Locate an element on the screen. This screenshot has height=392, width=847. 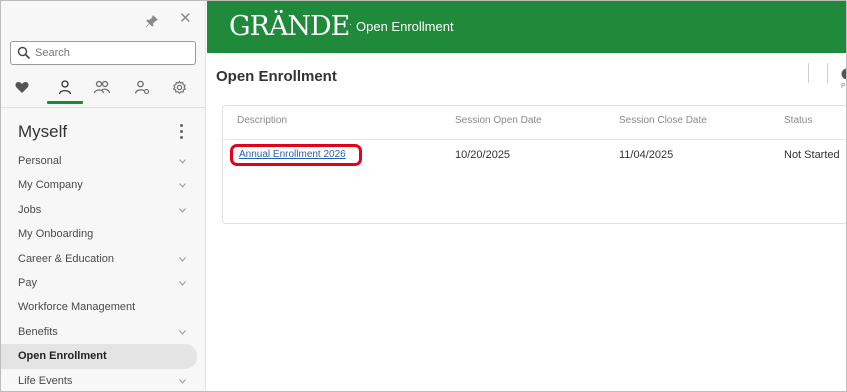
sidebar-divider is located at coordinates (103, 107).